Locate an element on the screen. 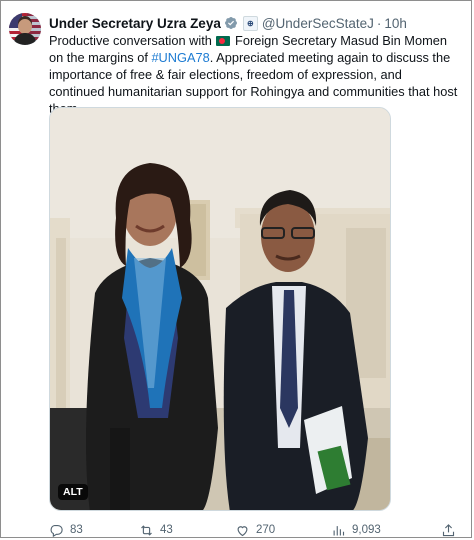 Image resolution: width=474 pixels, height=540 pixels. reply-button: 83 is located at coordinates (66, 530).